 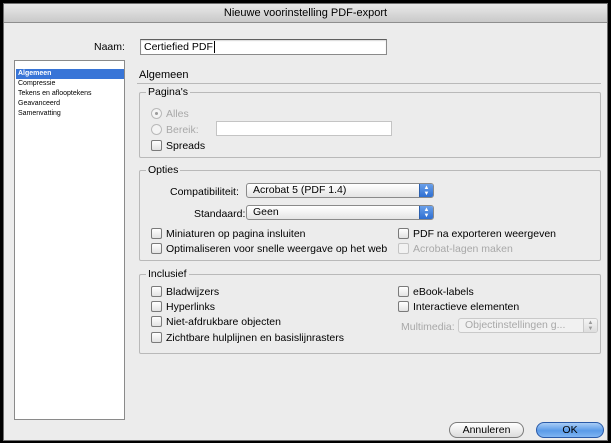 I want to click on window-title: Nieuwe voorinstelling PDF-export, so click(x=305, y=13).